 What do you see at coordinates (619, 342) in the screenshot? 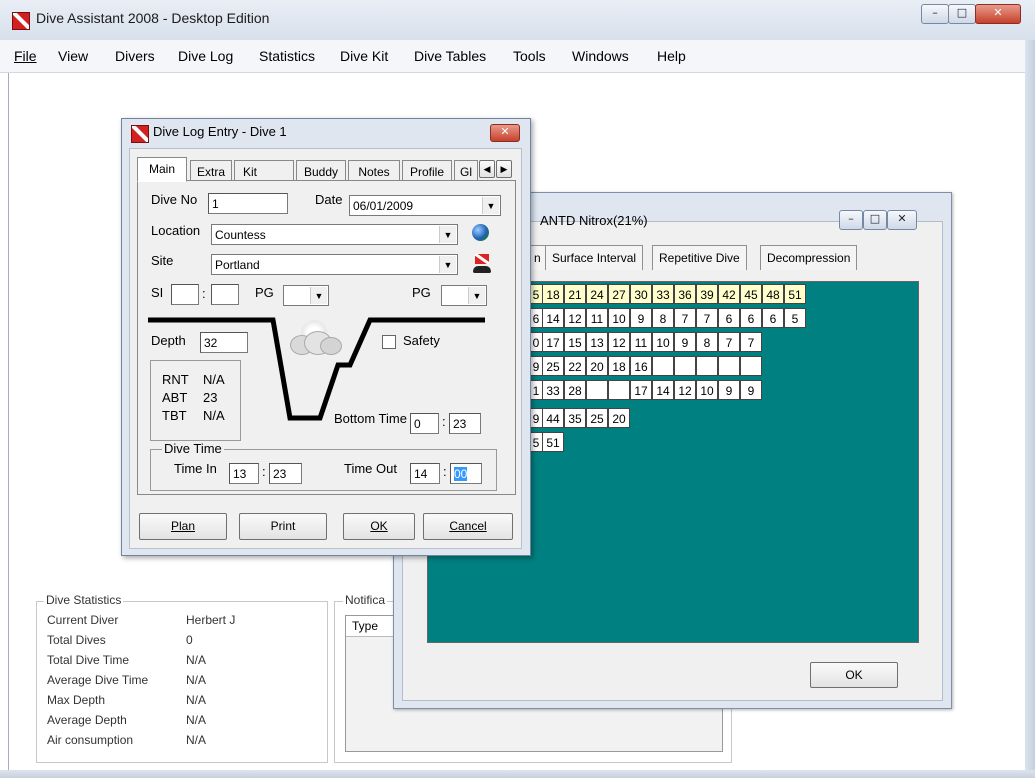
I see `table-cell: 12` at bounding box center [619, 342].